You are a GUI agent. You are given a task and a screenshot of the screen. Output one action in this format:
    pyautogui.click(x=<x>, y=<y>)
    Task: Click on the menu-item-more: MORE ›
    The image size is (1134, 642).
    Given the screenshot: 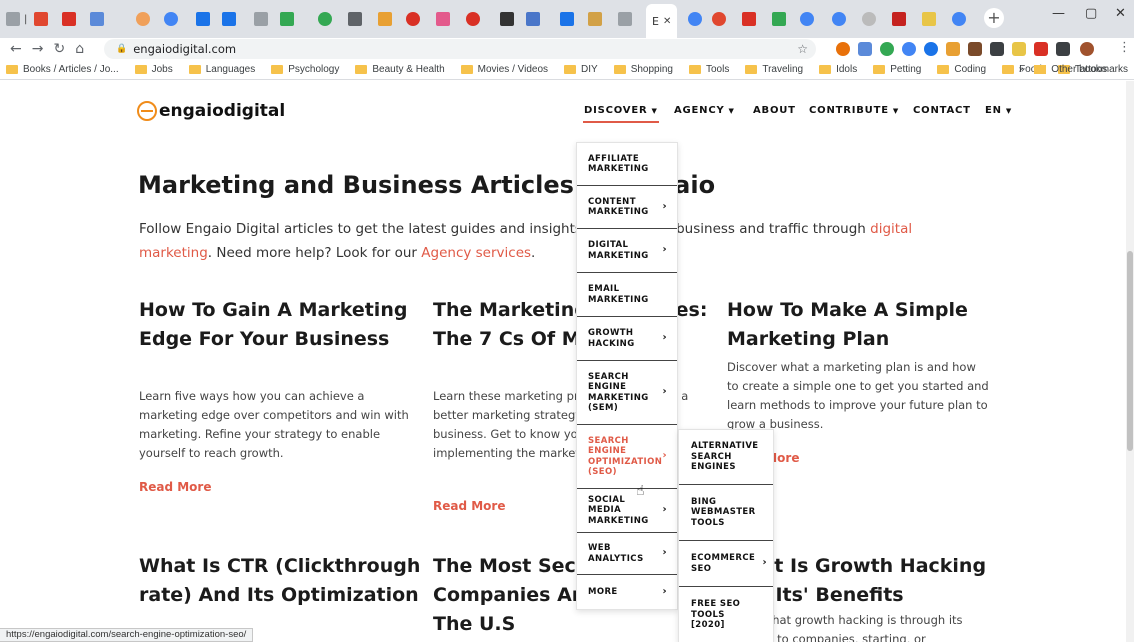 What is the action you would take?
    pyautogui.click(x=627, y=592)
    